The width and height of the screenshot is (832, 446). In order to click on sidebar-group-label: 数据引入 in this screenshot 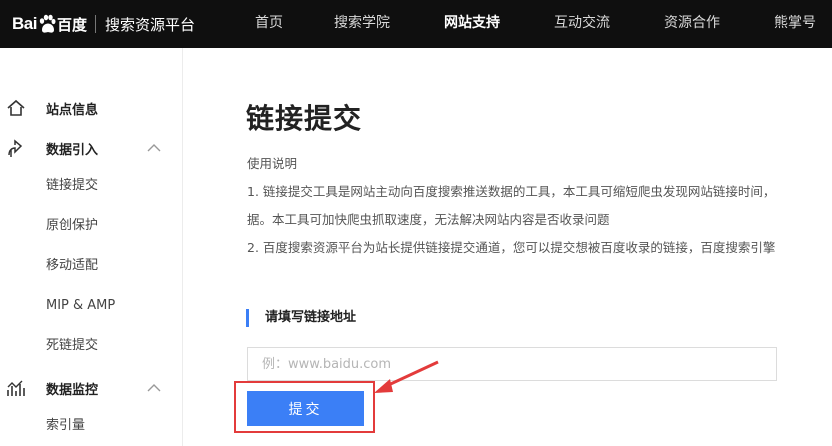, I will do `click(72, 150)`.